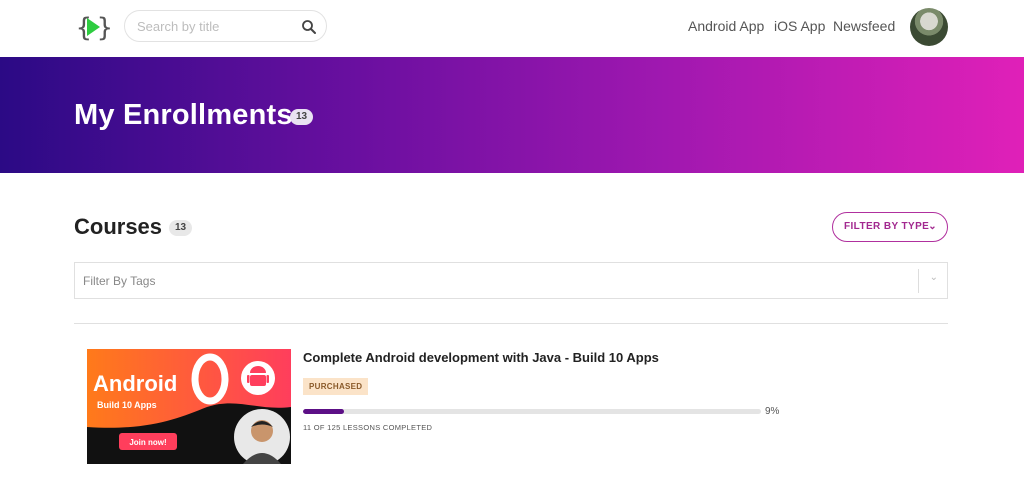 The height and width of the screenshot is (479, 1024). What do you see at coordinates (511, 323) in the screenshot?
I see `section-divider` at bounding box center [511, 323].